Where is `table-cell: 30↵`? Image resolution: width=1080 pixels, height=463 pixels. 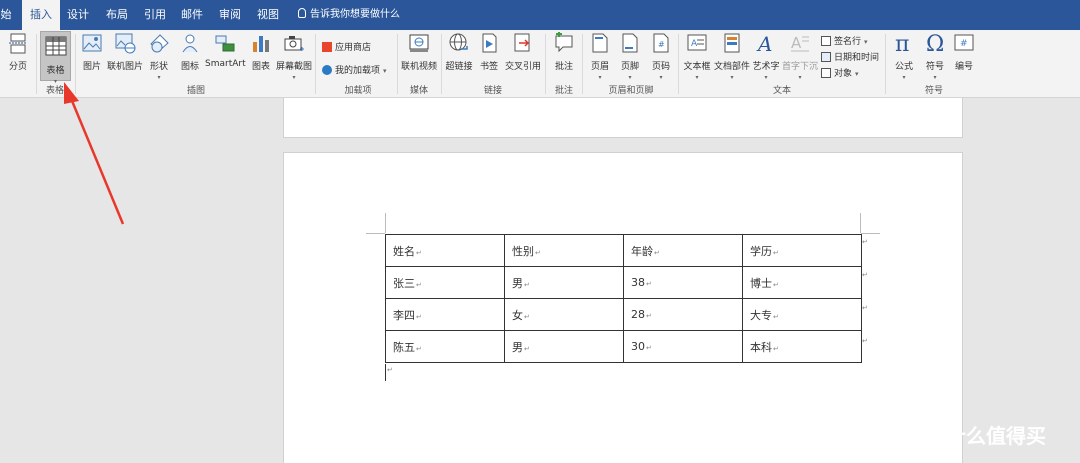
table-cell: 30↵ is located at coordinates (683, 346).